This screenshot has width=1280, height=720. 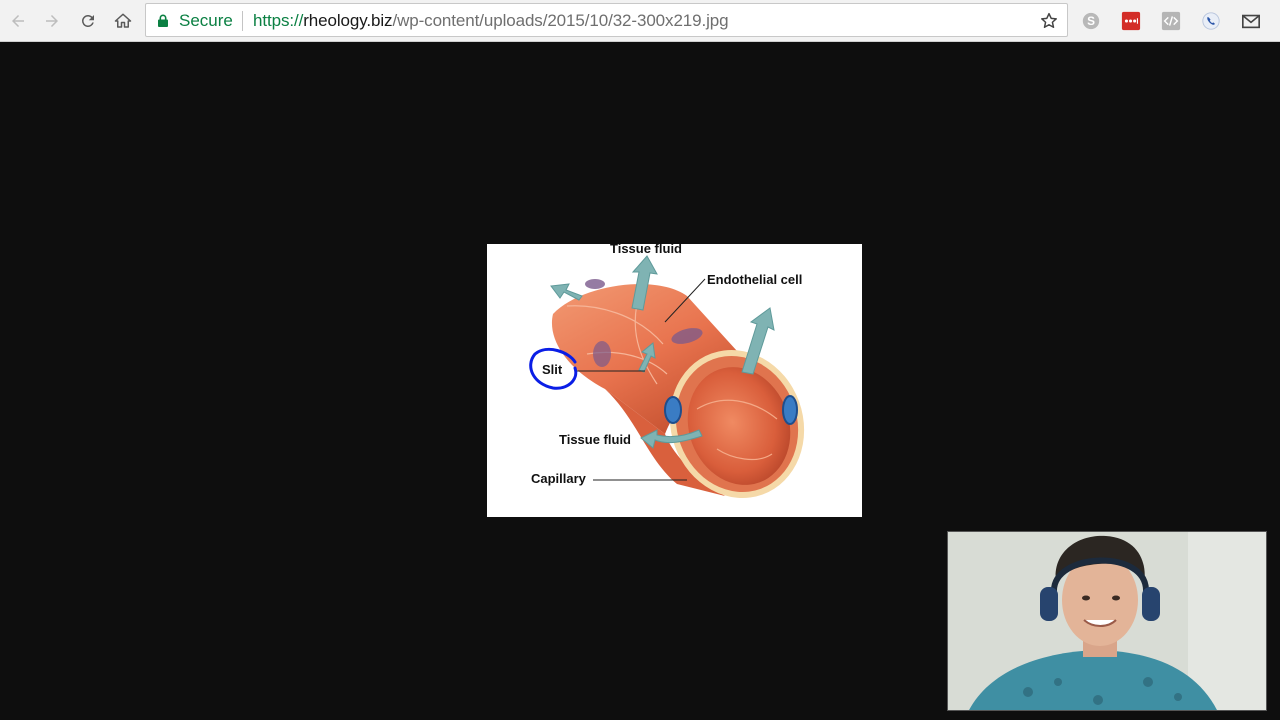 I want to click on arrow-left-icon, so click(x=18, y=21).